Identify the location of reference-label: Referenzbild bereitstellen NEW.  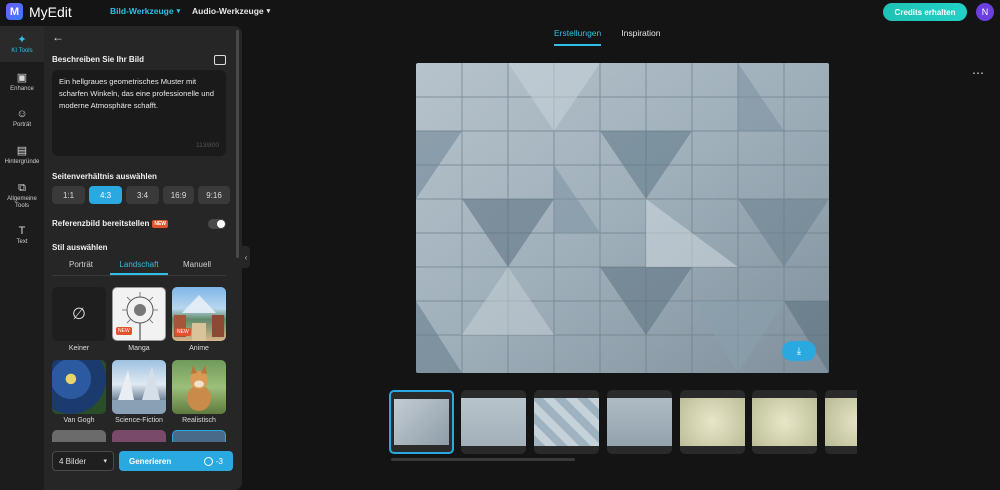
(110, 223).